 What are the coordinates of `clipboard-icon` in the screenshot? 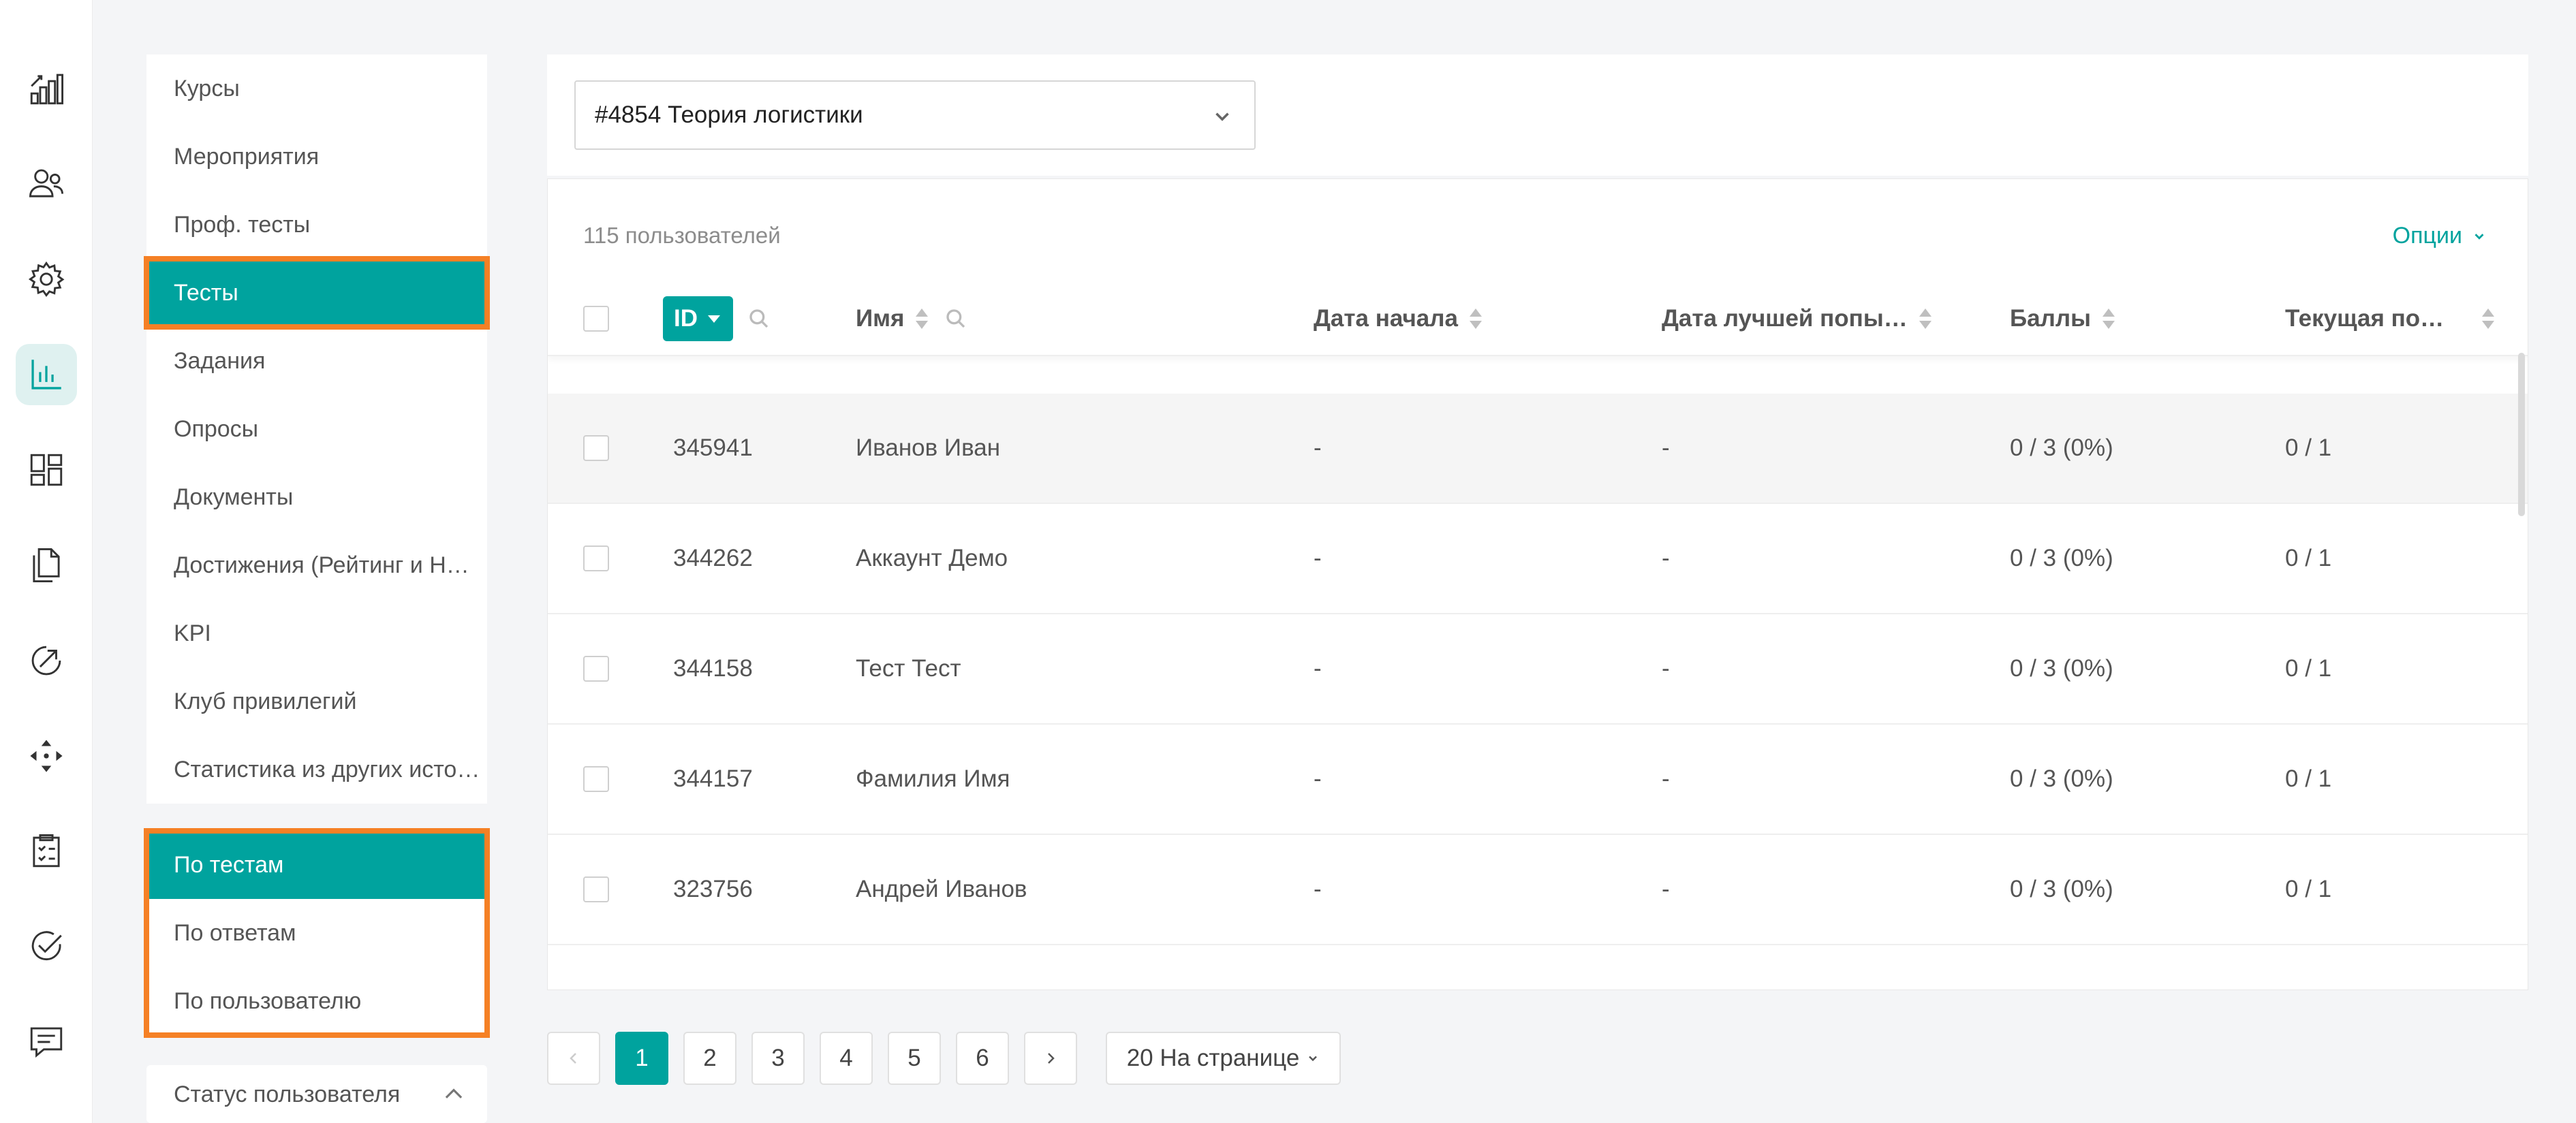 It's located at (46, 851).